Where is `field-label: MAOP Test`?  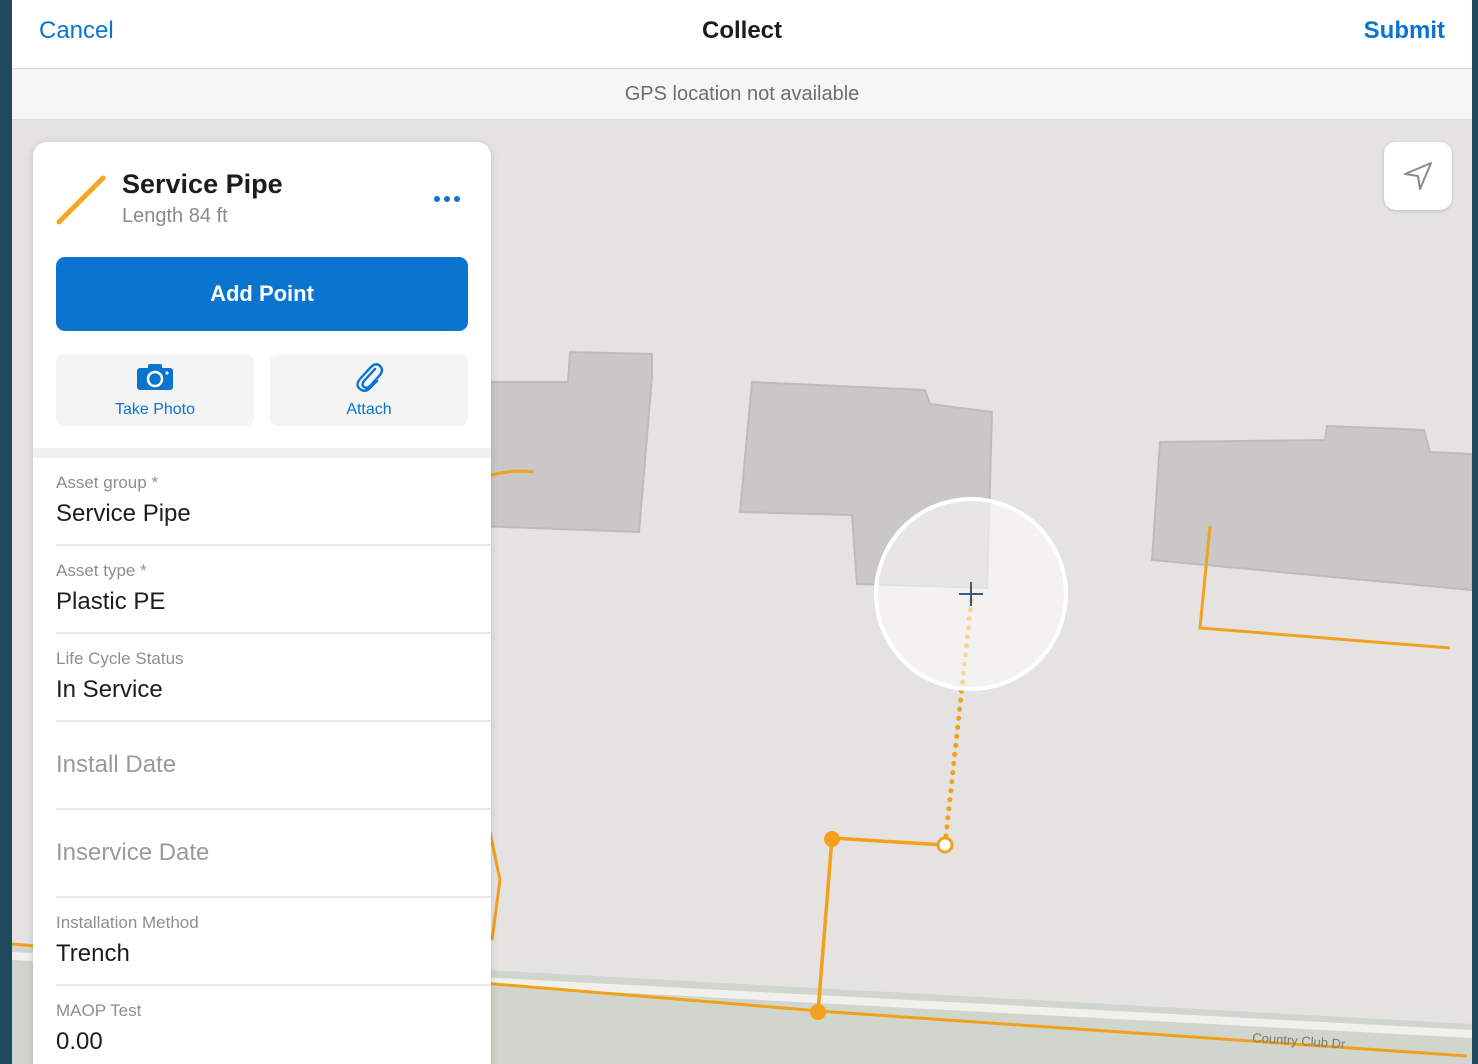
field-label: MAOP Test is located at coordinates (99, 1010).